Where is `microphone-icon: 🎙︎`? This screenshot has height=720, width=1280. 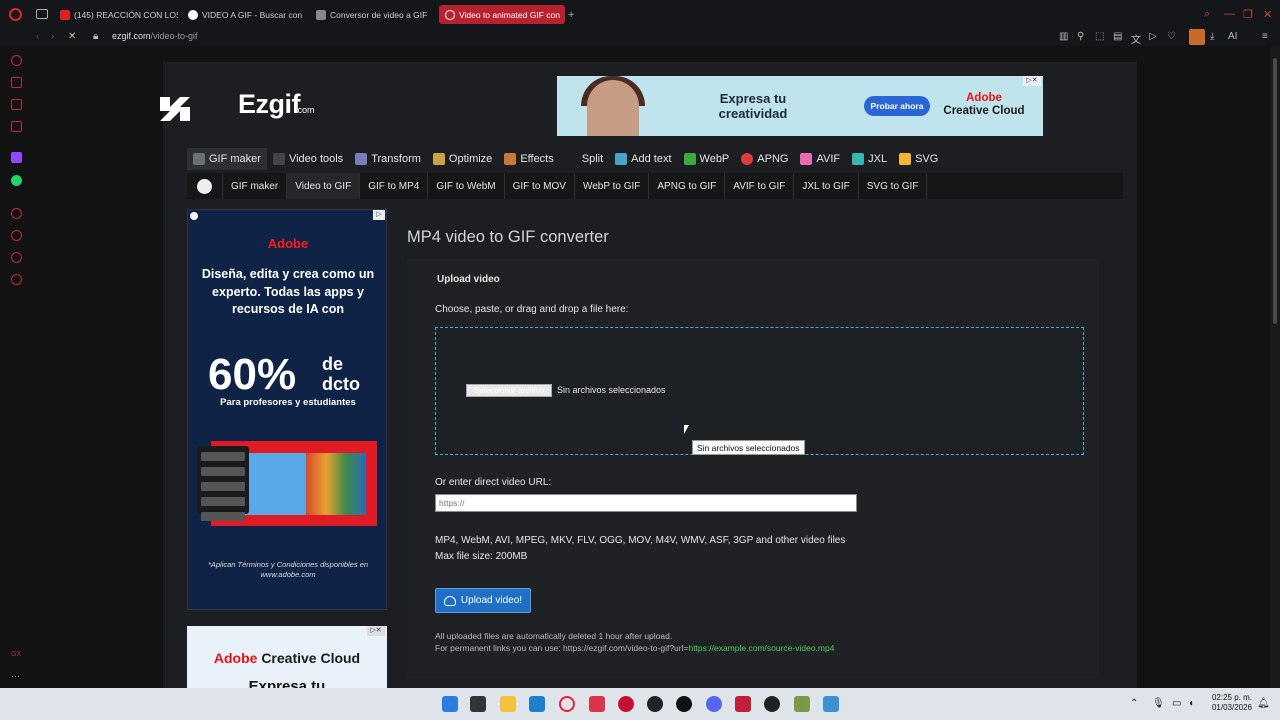
microphone-icon: 🎙︎ is located at coordinates (1158, 703).